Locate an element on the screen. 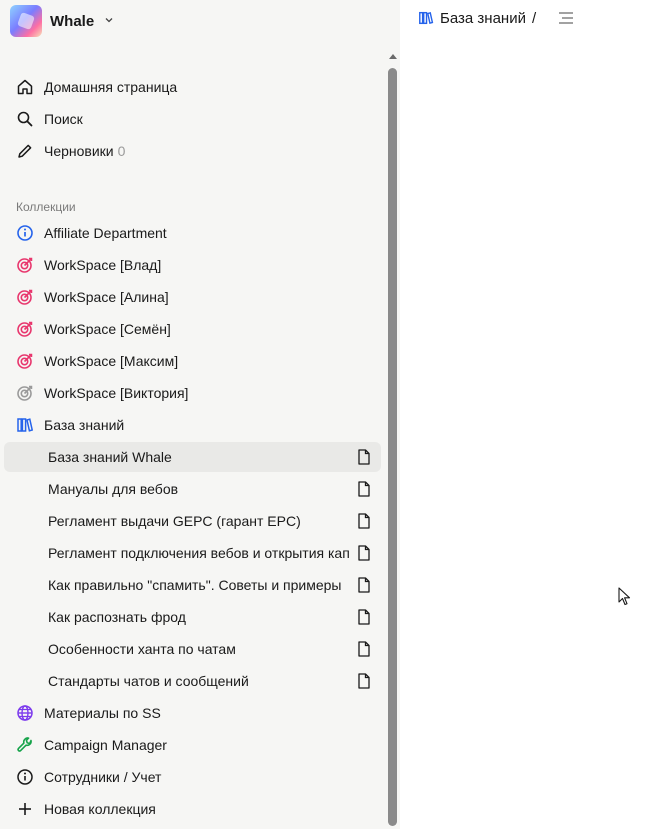 The width and height of the screenshot is (645, 829). scrollbar-thumb is located at coordinates (392, 447).